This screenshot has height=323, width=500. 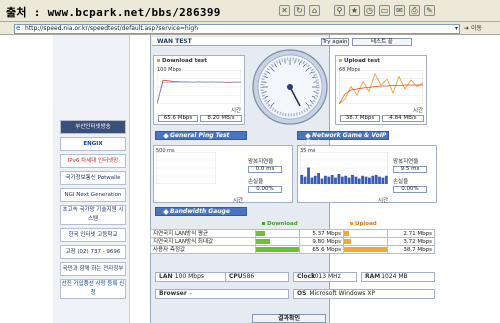 I want to click on search-icon: ⚲, so click(x=339, y=10).